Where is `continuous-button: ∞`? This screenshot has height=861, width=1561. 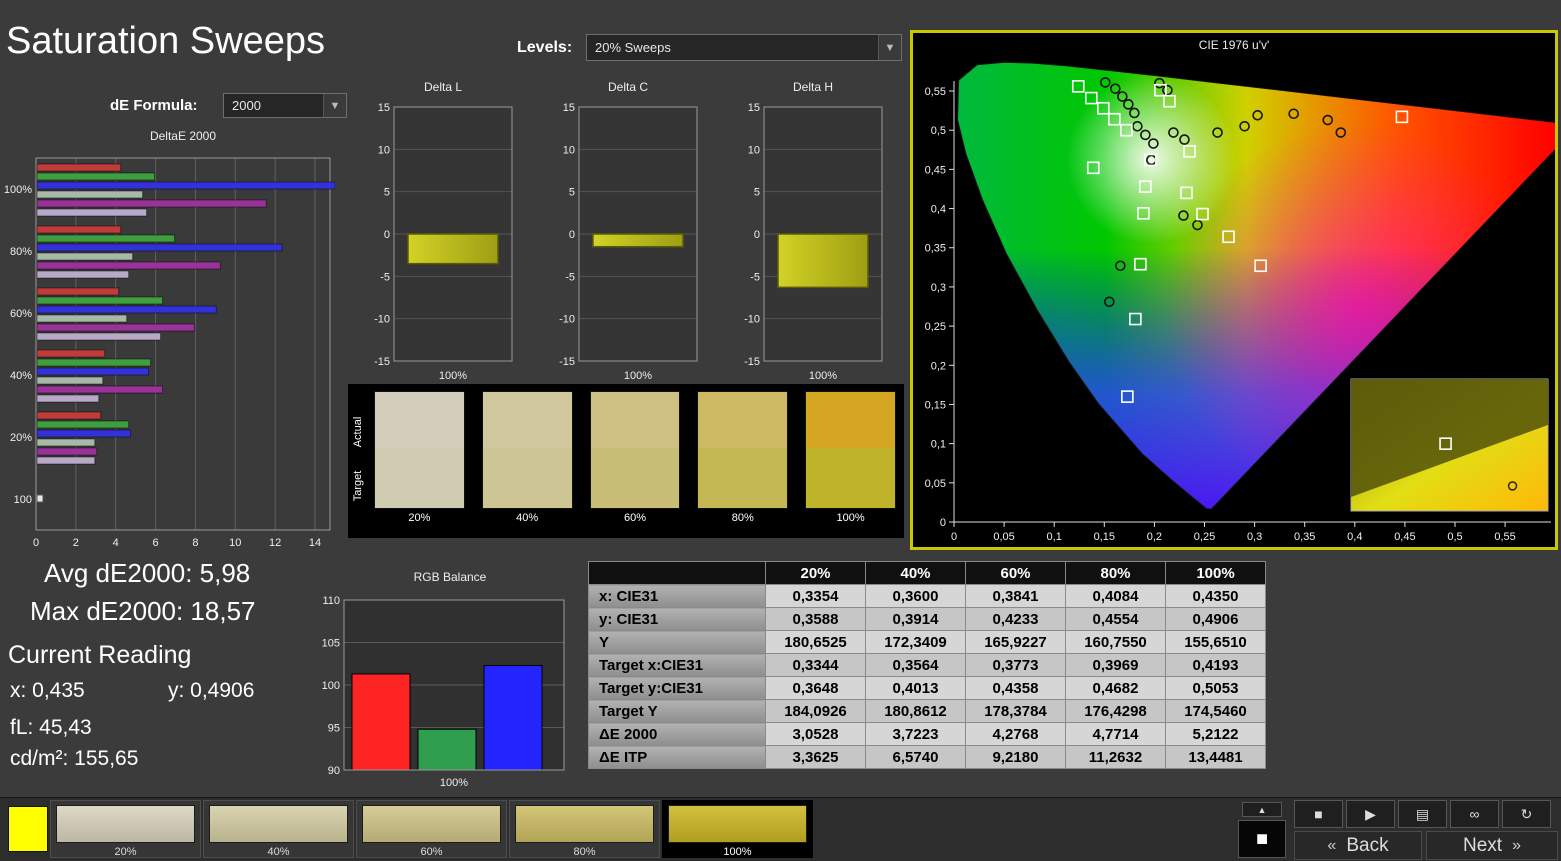
continuous-button: ∞ is located at coordinates (1474, 814).